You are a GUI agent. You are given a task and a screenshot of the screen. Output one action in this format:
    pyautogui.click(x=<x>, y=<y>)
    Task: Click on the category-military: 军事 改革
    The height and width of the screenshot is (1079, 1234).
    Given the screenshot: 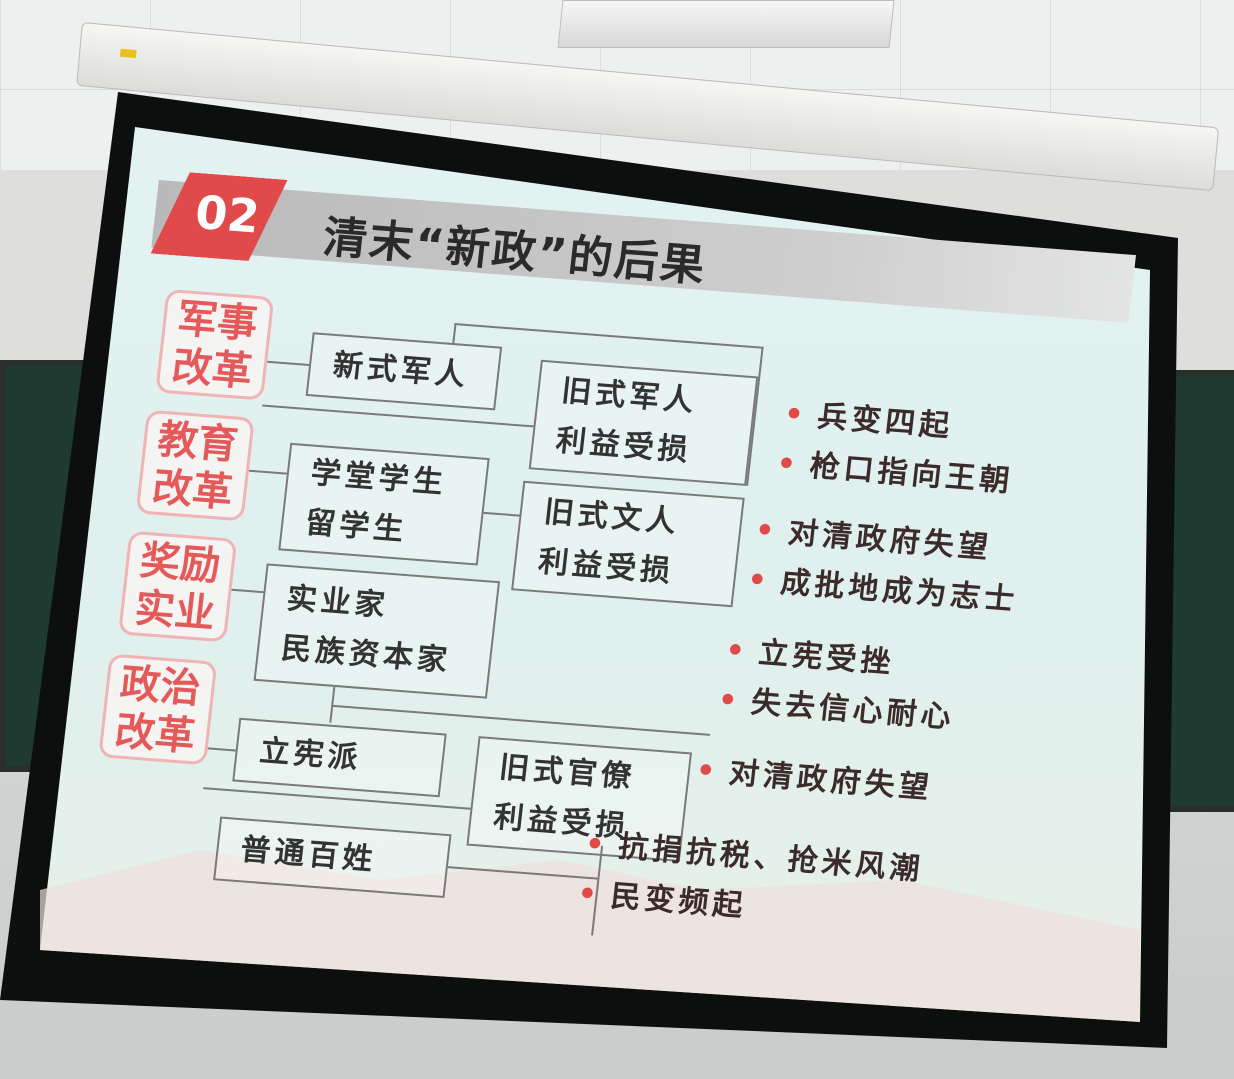 What is the action you would take?
    pyautogui.click(x=215, y=344)
    